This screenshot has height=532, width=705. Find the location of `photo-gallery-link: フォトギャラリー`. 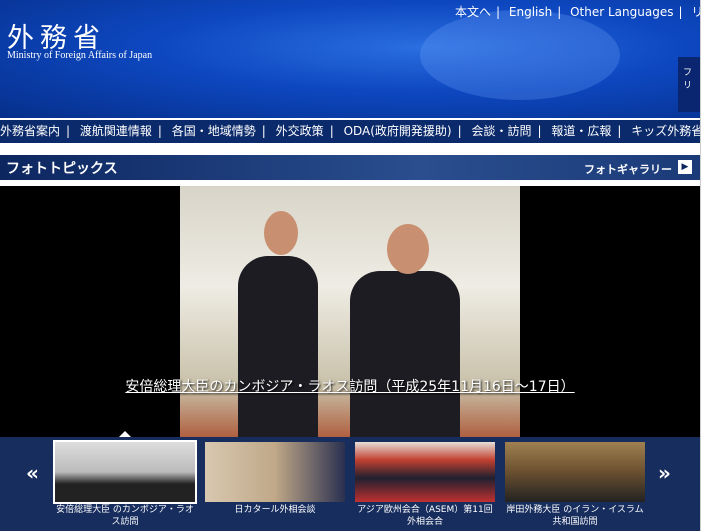

photo-gallery-link: フォトギャラリー is located at coordinates (628, 169).